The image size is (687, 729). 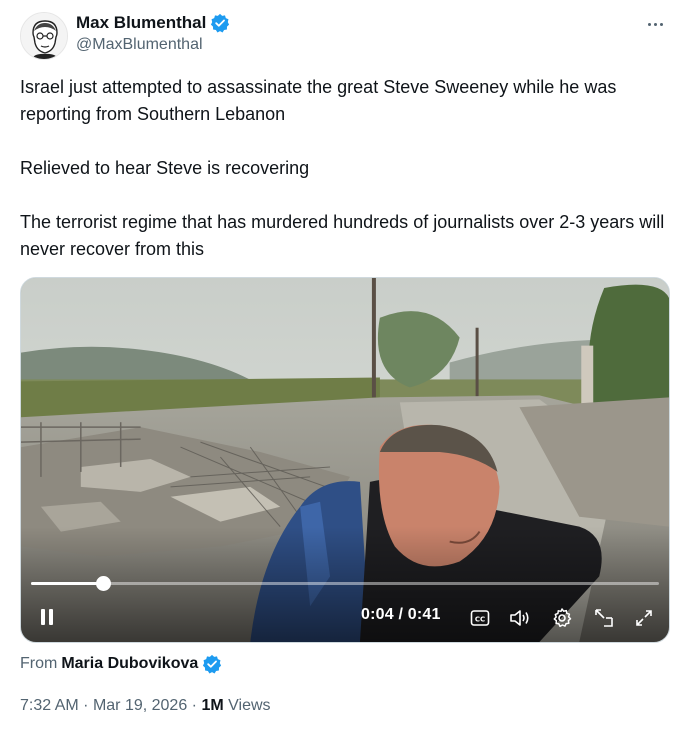 What do you see at coordinates (49, 705) in the screenshot?
I see `tweet-time: 7:32 AM` at bounding box center [49, 705].